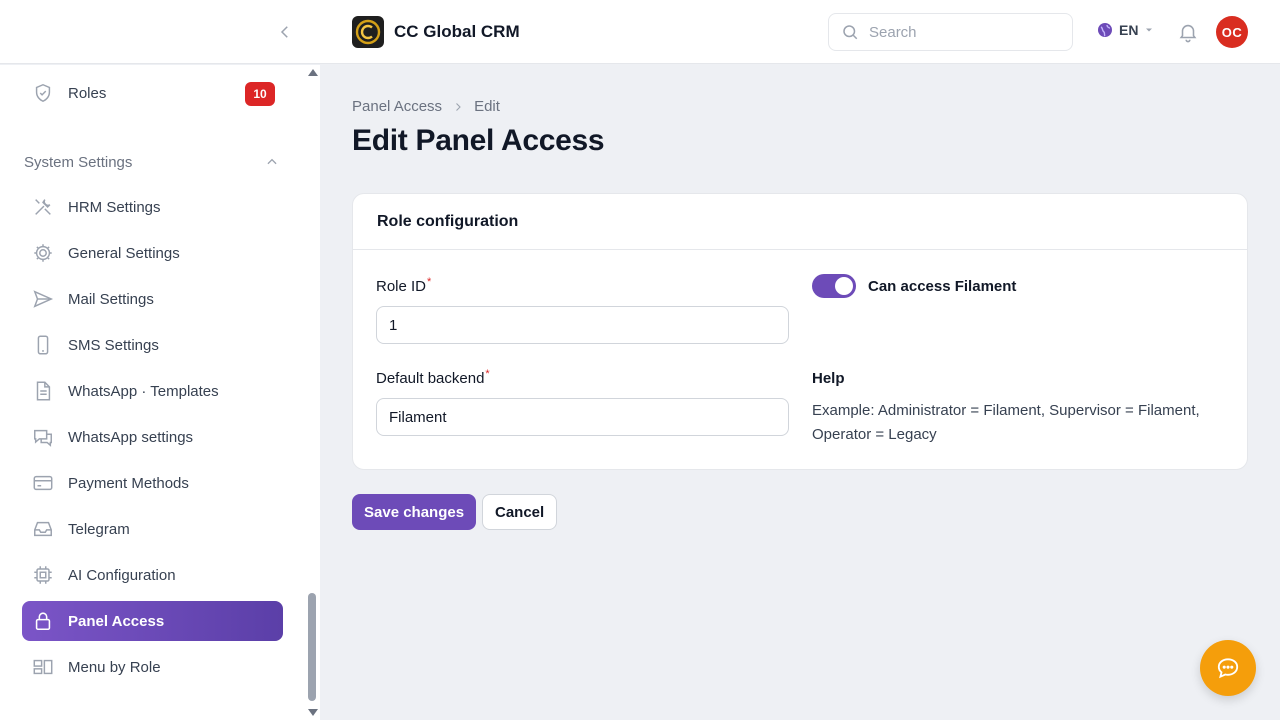 The image size is (1280, 720). Describe the element at coordinates (131, 437) in the screenshot. I see `sidebar-item-label: WhatsApp settings` at that location.